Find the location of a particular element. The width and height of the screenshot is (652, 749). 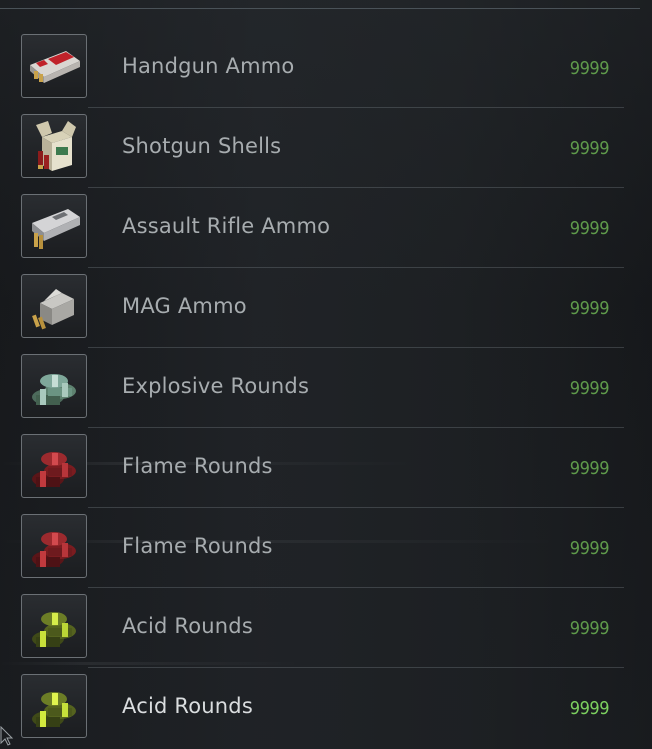

inventory-row-acid-rounds: Acid Rounds 9999 is located at coordinates (326, 628).